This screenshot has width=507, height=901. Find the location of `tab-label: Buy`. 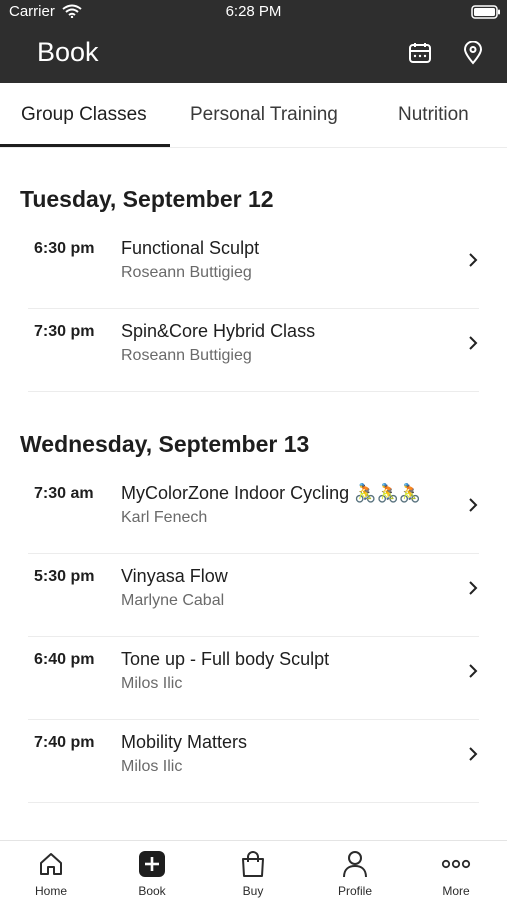

tab-label: Buy is located at coordinates (253, 891).